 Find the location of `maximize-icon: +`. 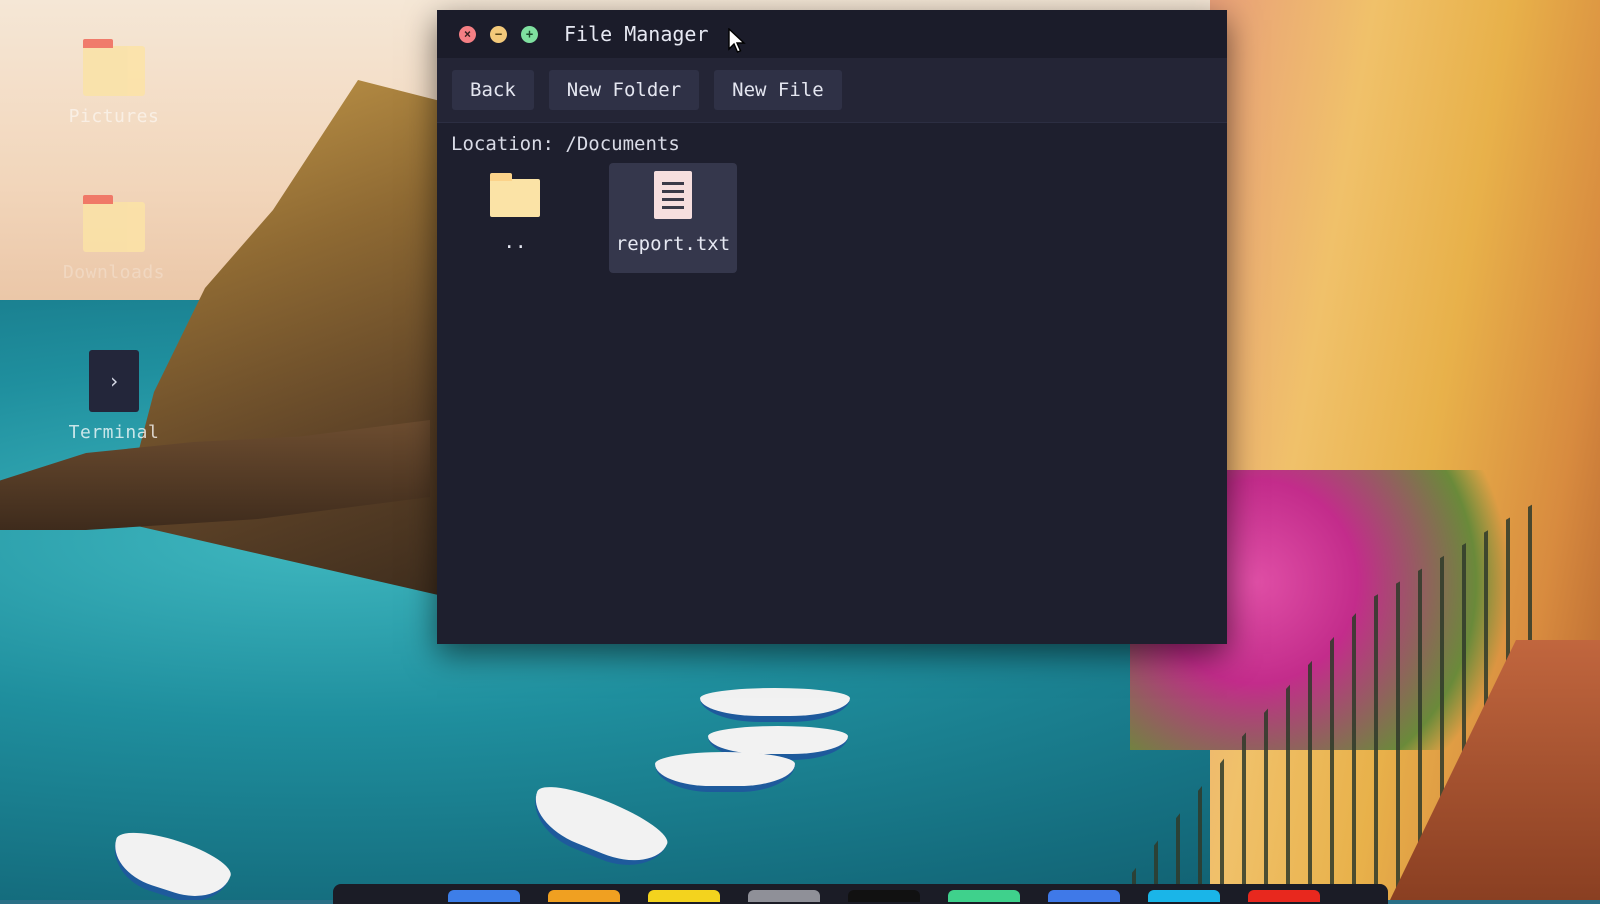

maximize-icon: + is located at coordinates (529, 34).